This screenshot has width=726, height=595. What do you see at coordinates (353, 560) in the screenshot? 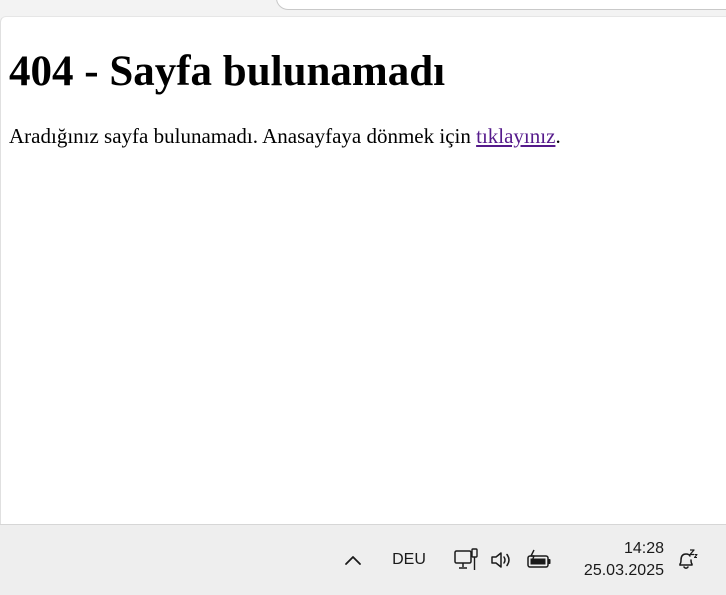
I see `chevron-up-icon` at bounding box center [353, 560].